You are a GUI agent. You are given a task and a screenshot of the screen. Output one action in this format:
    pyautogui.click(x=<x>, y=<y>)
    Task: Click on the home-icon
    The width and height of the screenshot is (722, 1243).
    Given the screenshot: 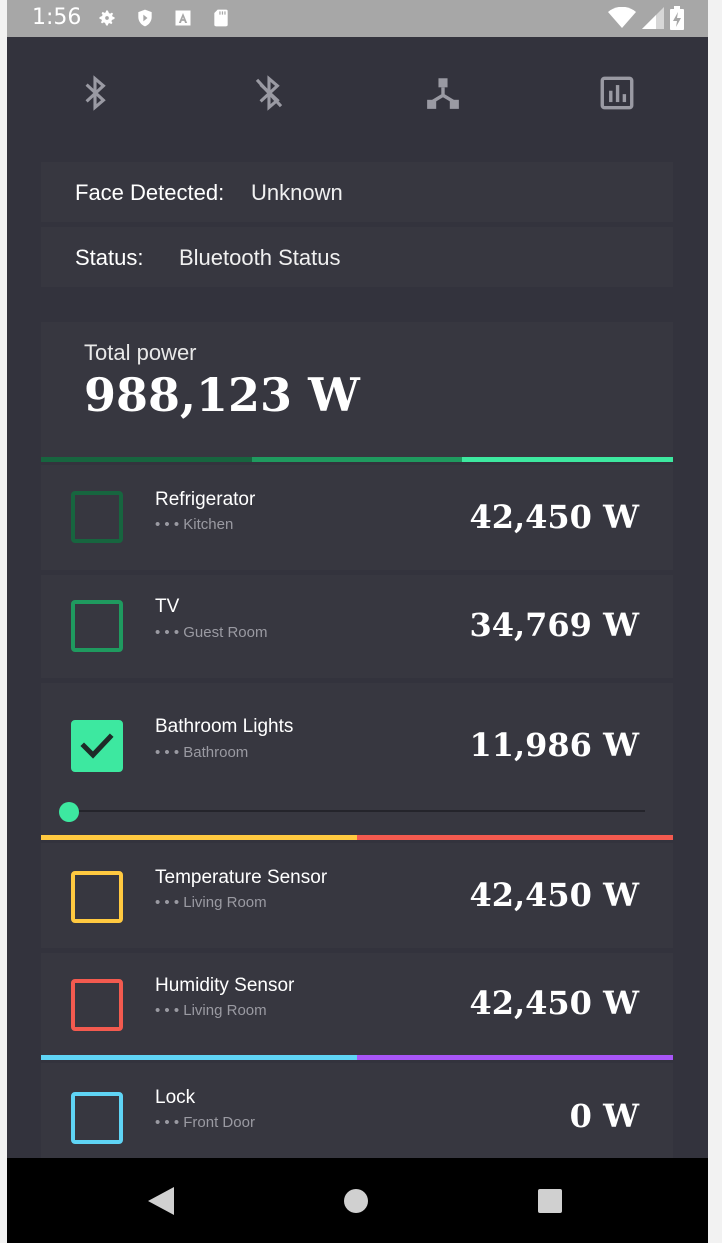 What is the action you would take?
    pyautogui.click(x=356, y=1201)
    